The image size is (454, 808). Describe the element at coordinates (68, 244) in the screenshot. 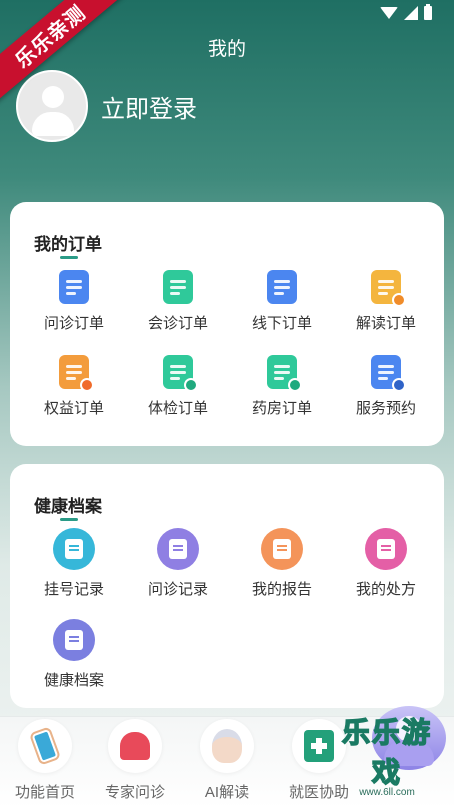

I see `orders-title: 我的订单` at that location.